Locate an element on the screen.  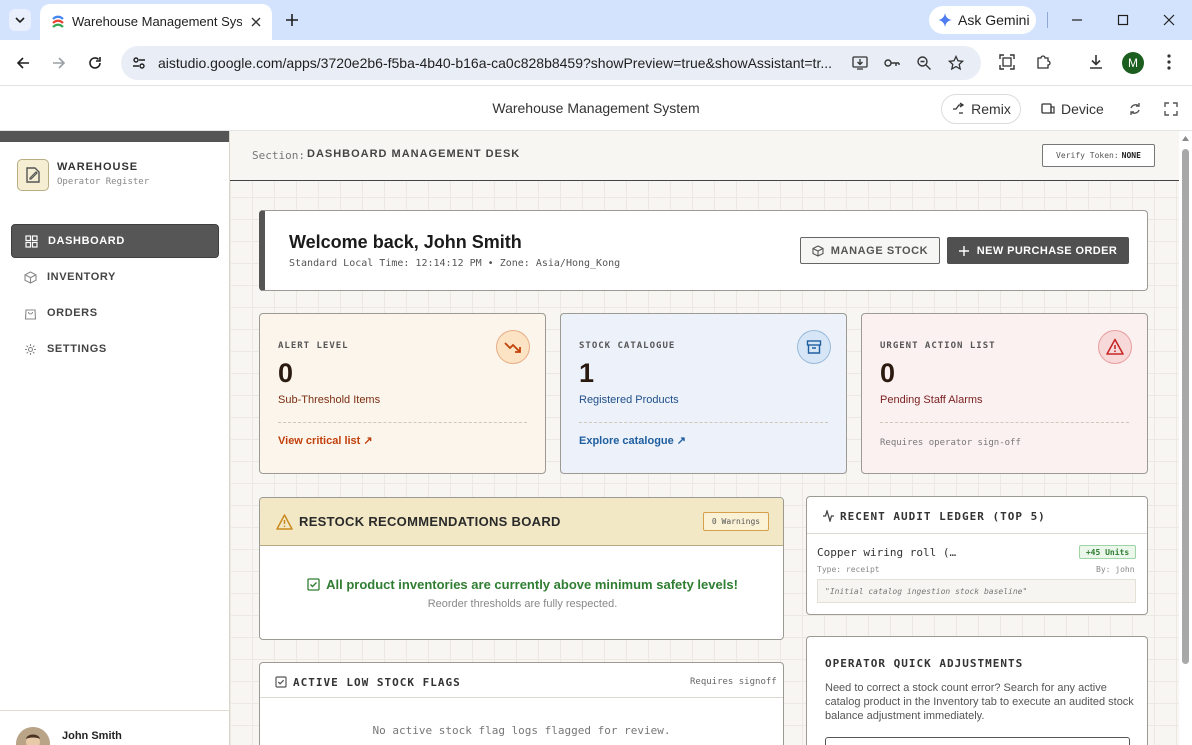
page-scrollbar is located at coordinates (1185, 438).